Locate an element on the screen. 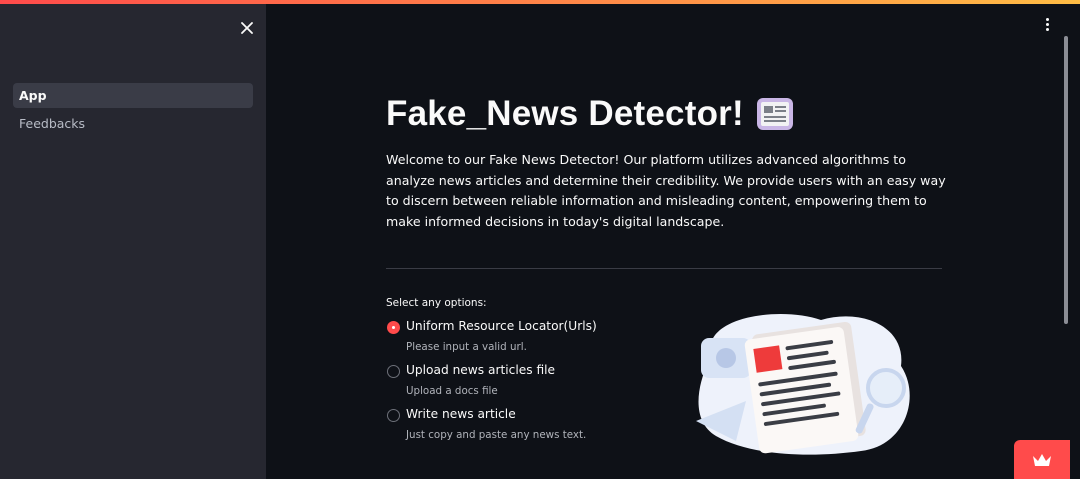  close-icon is located at coordinates (247, 28).